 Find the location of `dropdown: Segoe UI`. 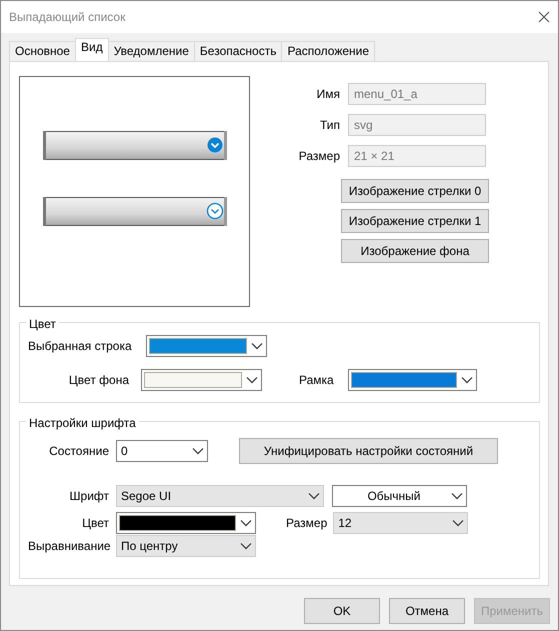

dropdown: Segoe UI is located at coordinates (220, 496).